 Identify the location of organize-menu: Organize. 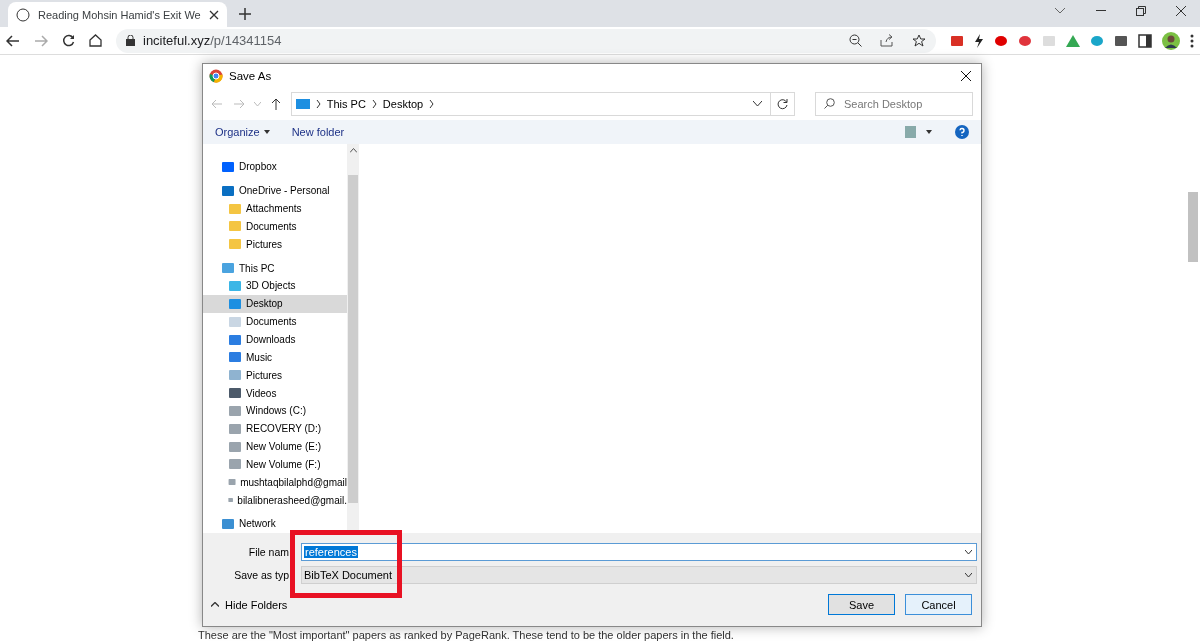
(242, 132).